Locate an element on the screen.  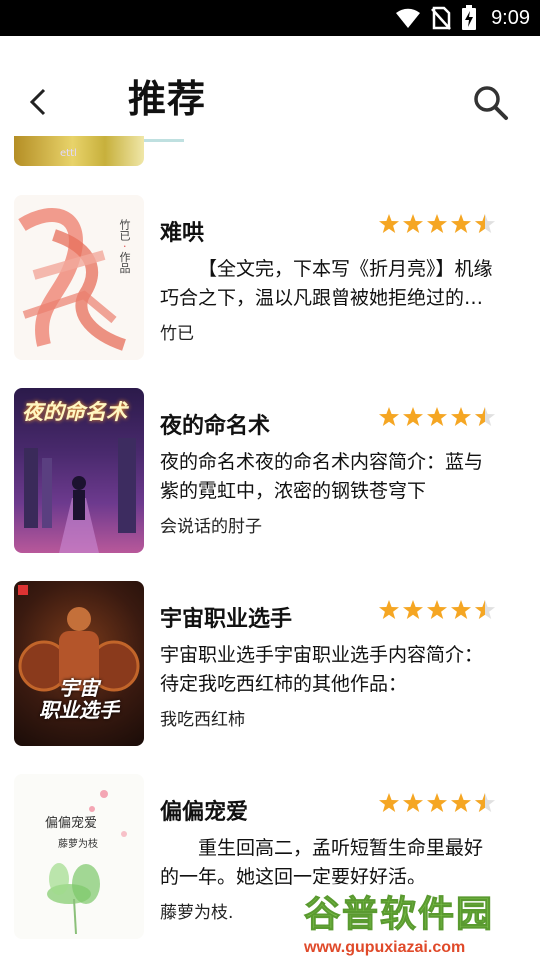
book-cover-partial: ettl is located at coordinates (79, 151).